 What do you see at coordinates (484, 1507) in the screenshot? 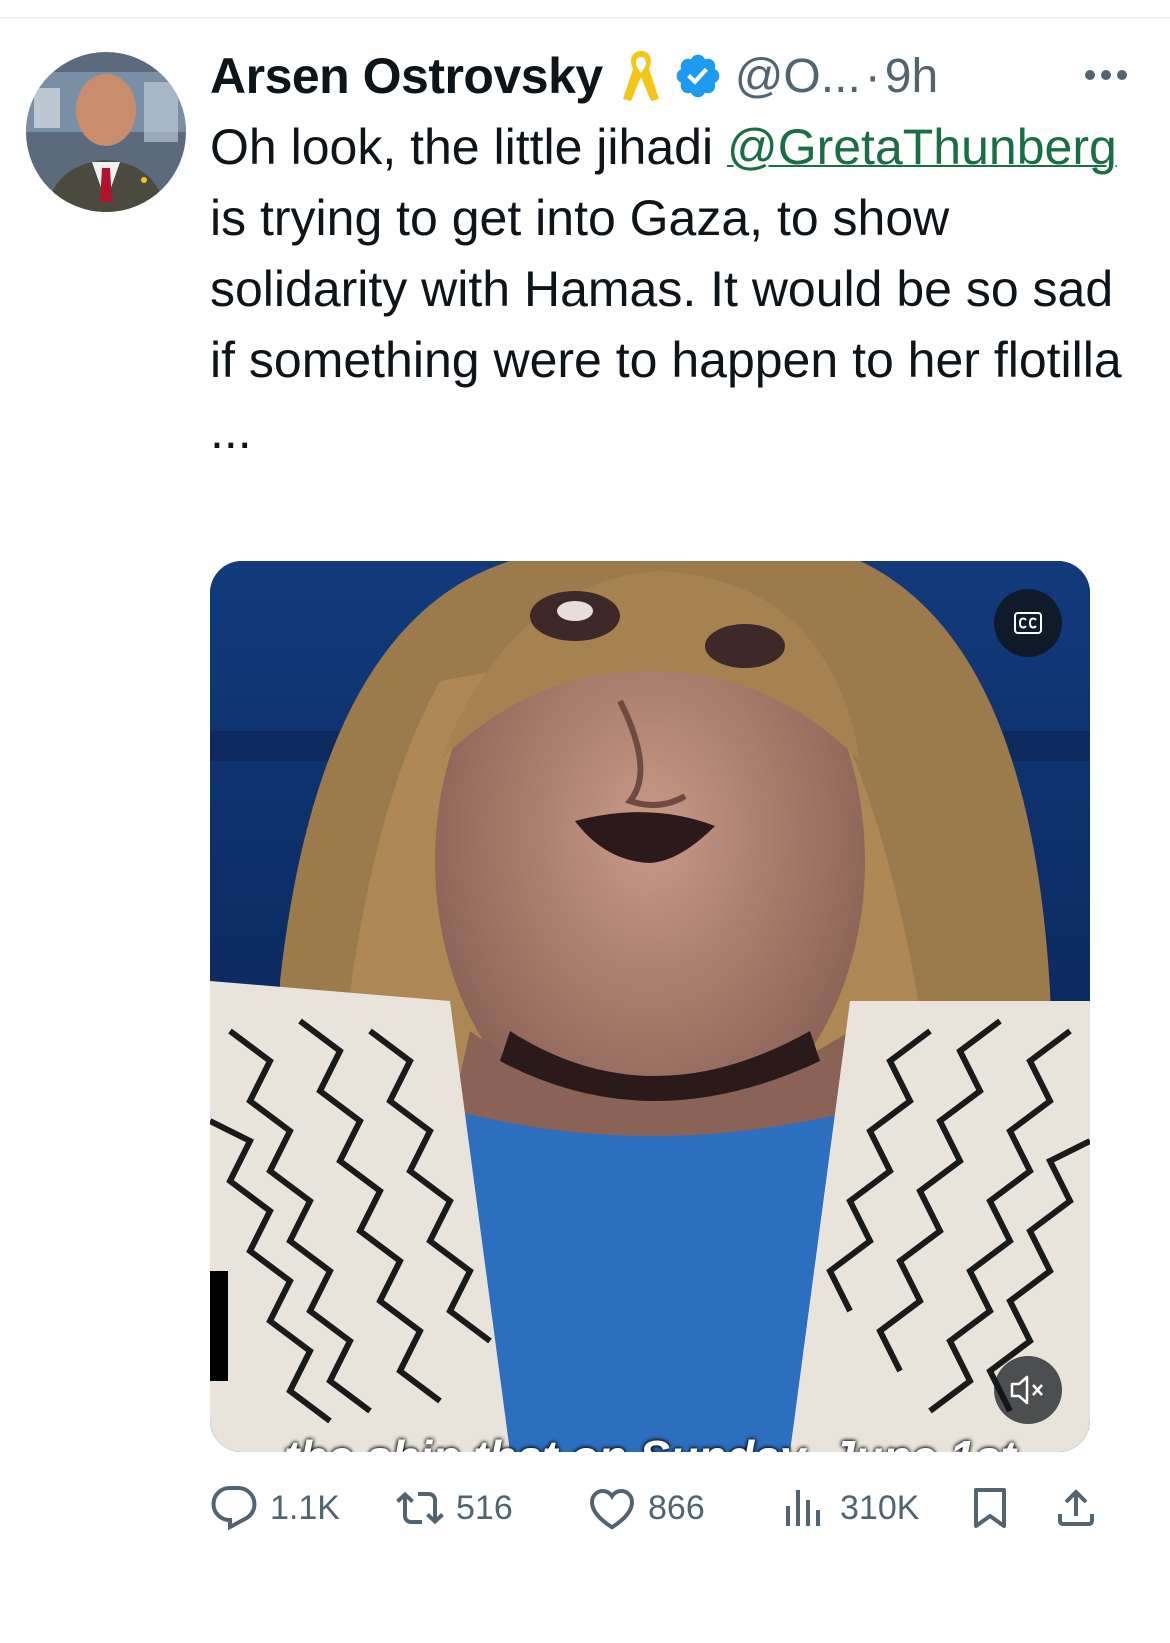
I see `repost-count: 516` at bounding box center [484, 1507].